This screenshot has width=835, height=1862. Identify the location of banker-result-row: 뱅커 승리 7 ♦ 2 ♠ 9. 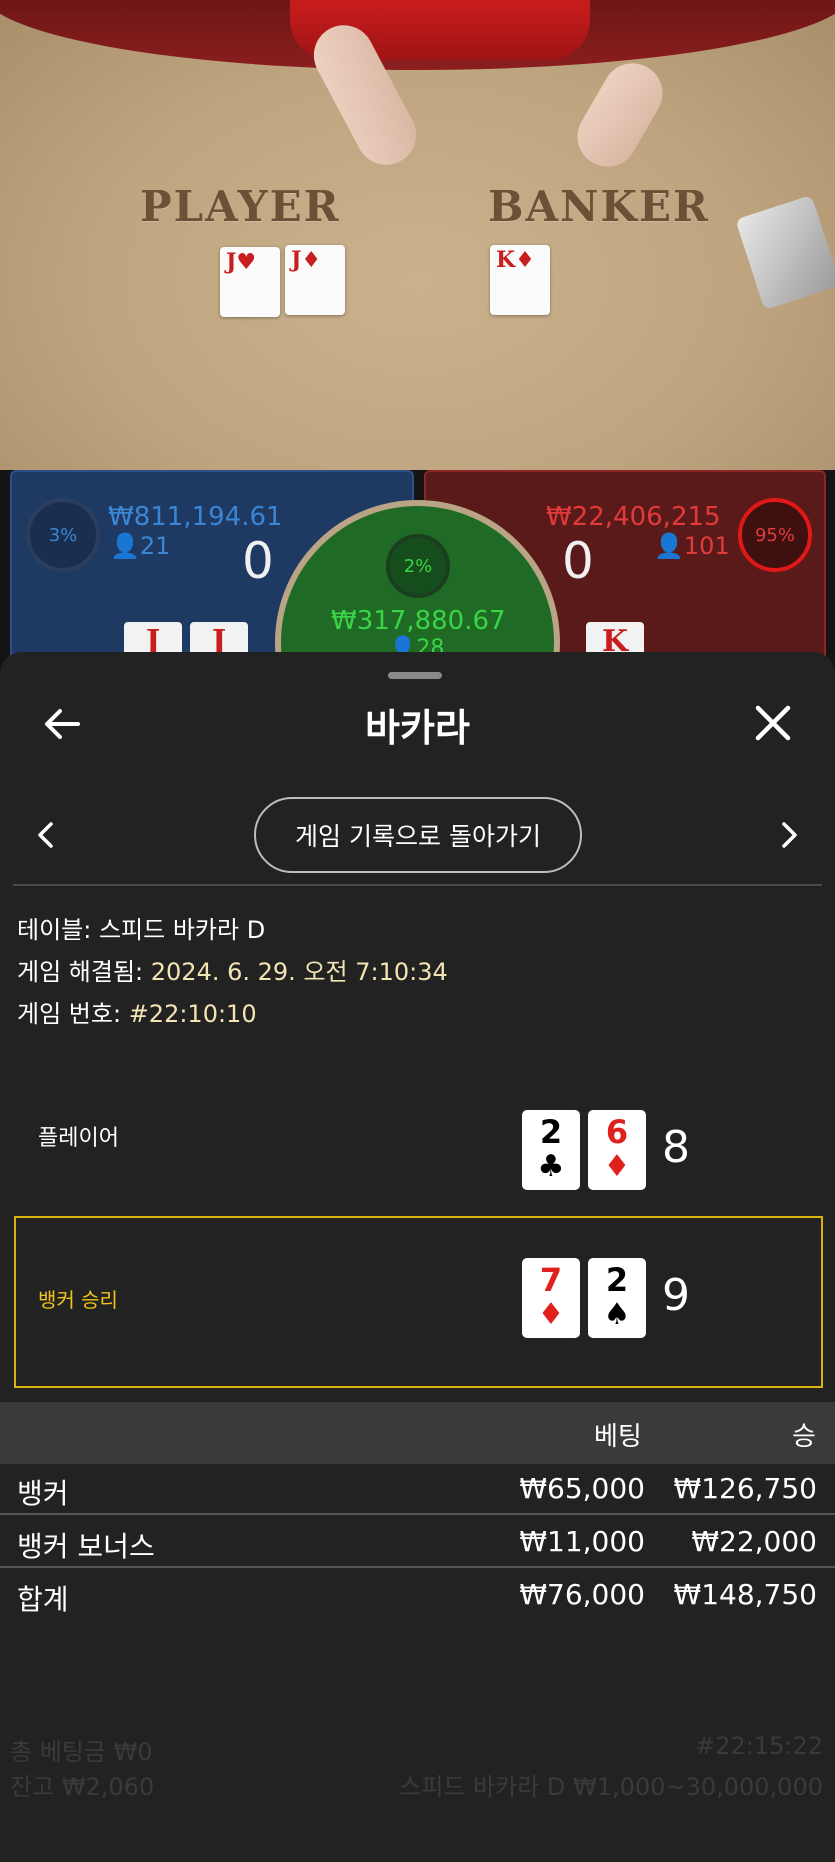
(418, 1302).